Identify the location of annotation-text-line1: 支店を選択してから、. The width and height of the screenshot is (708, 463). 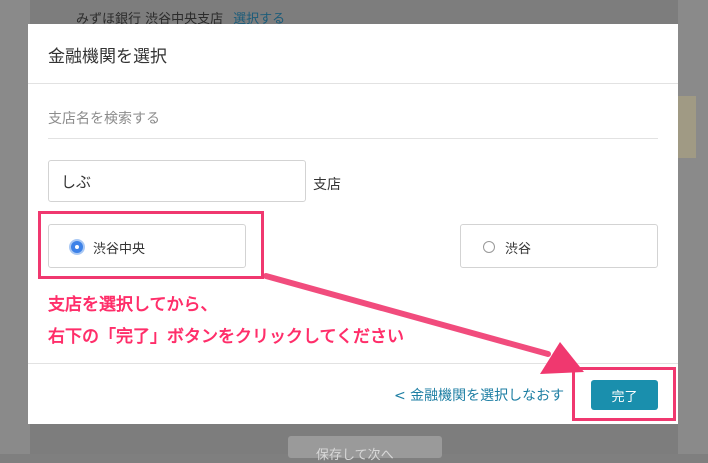
(133, 305).